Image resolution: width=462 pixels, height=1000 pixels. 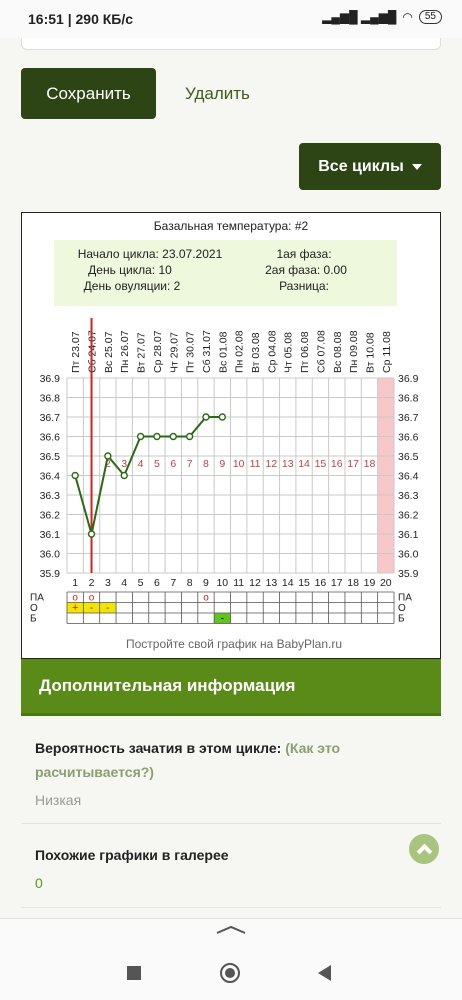 What do you see at coordinates (408, 555) in the screenshot?
I see `y-tick-label-right: 36.0` at bounding box center [408, 555].